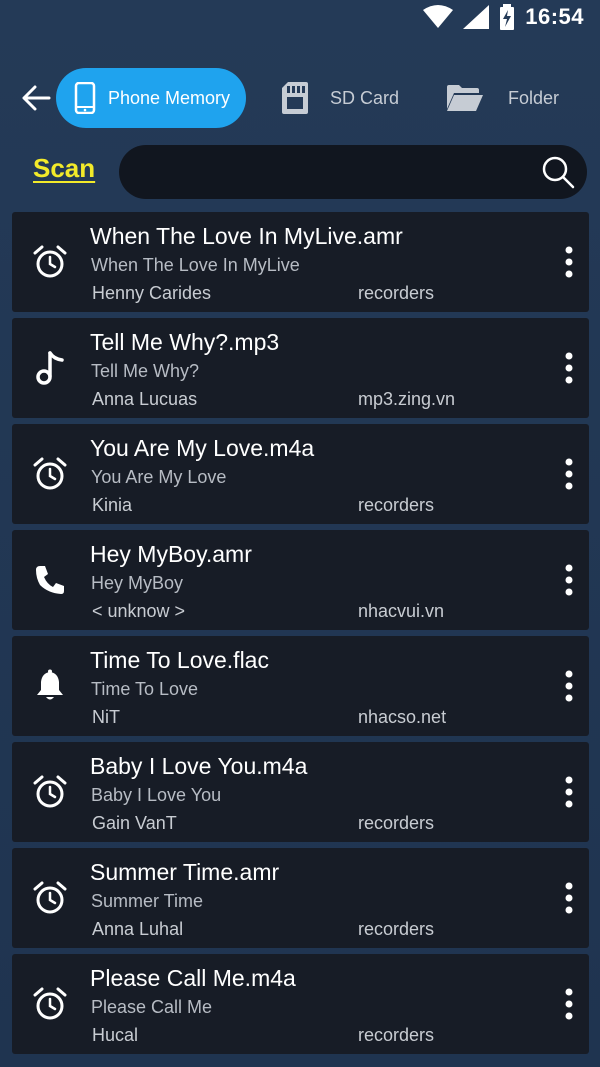  I want to click on item-subtitle: Please Call Me, so click(152, 1007).